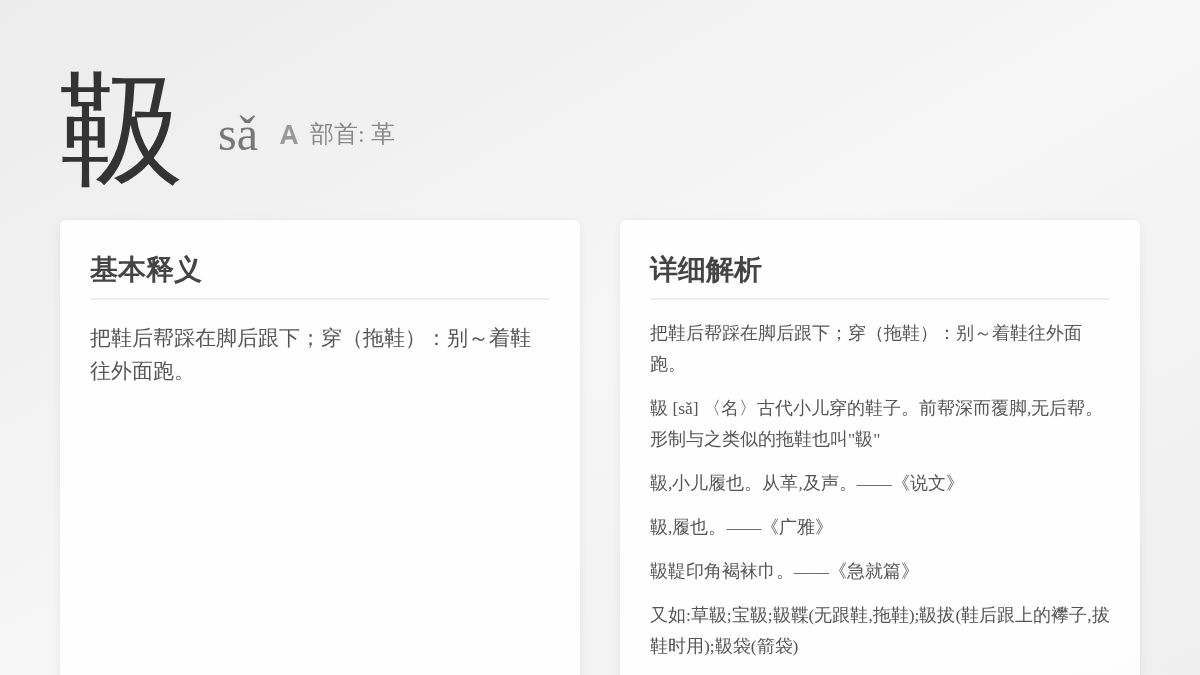 The height and width of the screenshot is (675, 1200). I want to click on pinyin: sǎ, so click(238, 134).